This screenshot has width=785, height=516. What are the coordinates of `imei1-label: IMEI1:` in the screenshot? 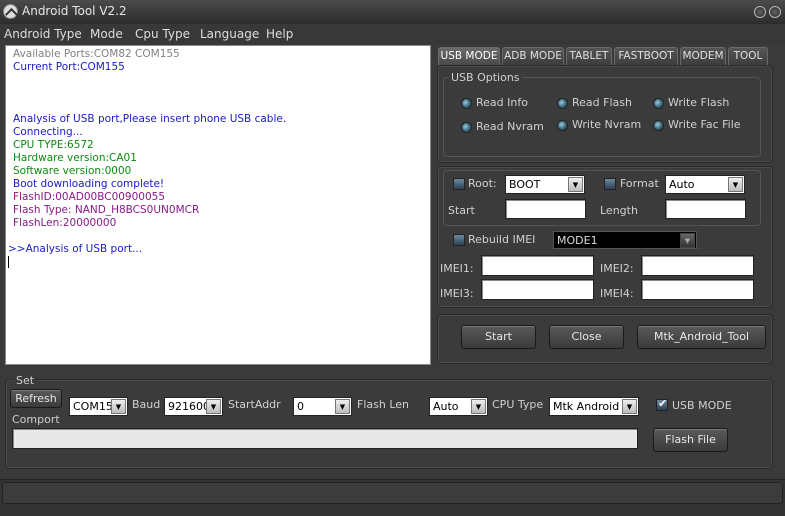 It's located at (457, 268).